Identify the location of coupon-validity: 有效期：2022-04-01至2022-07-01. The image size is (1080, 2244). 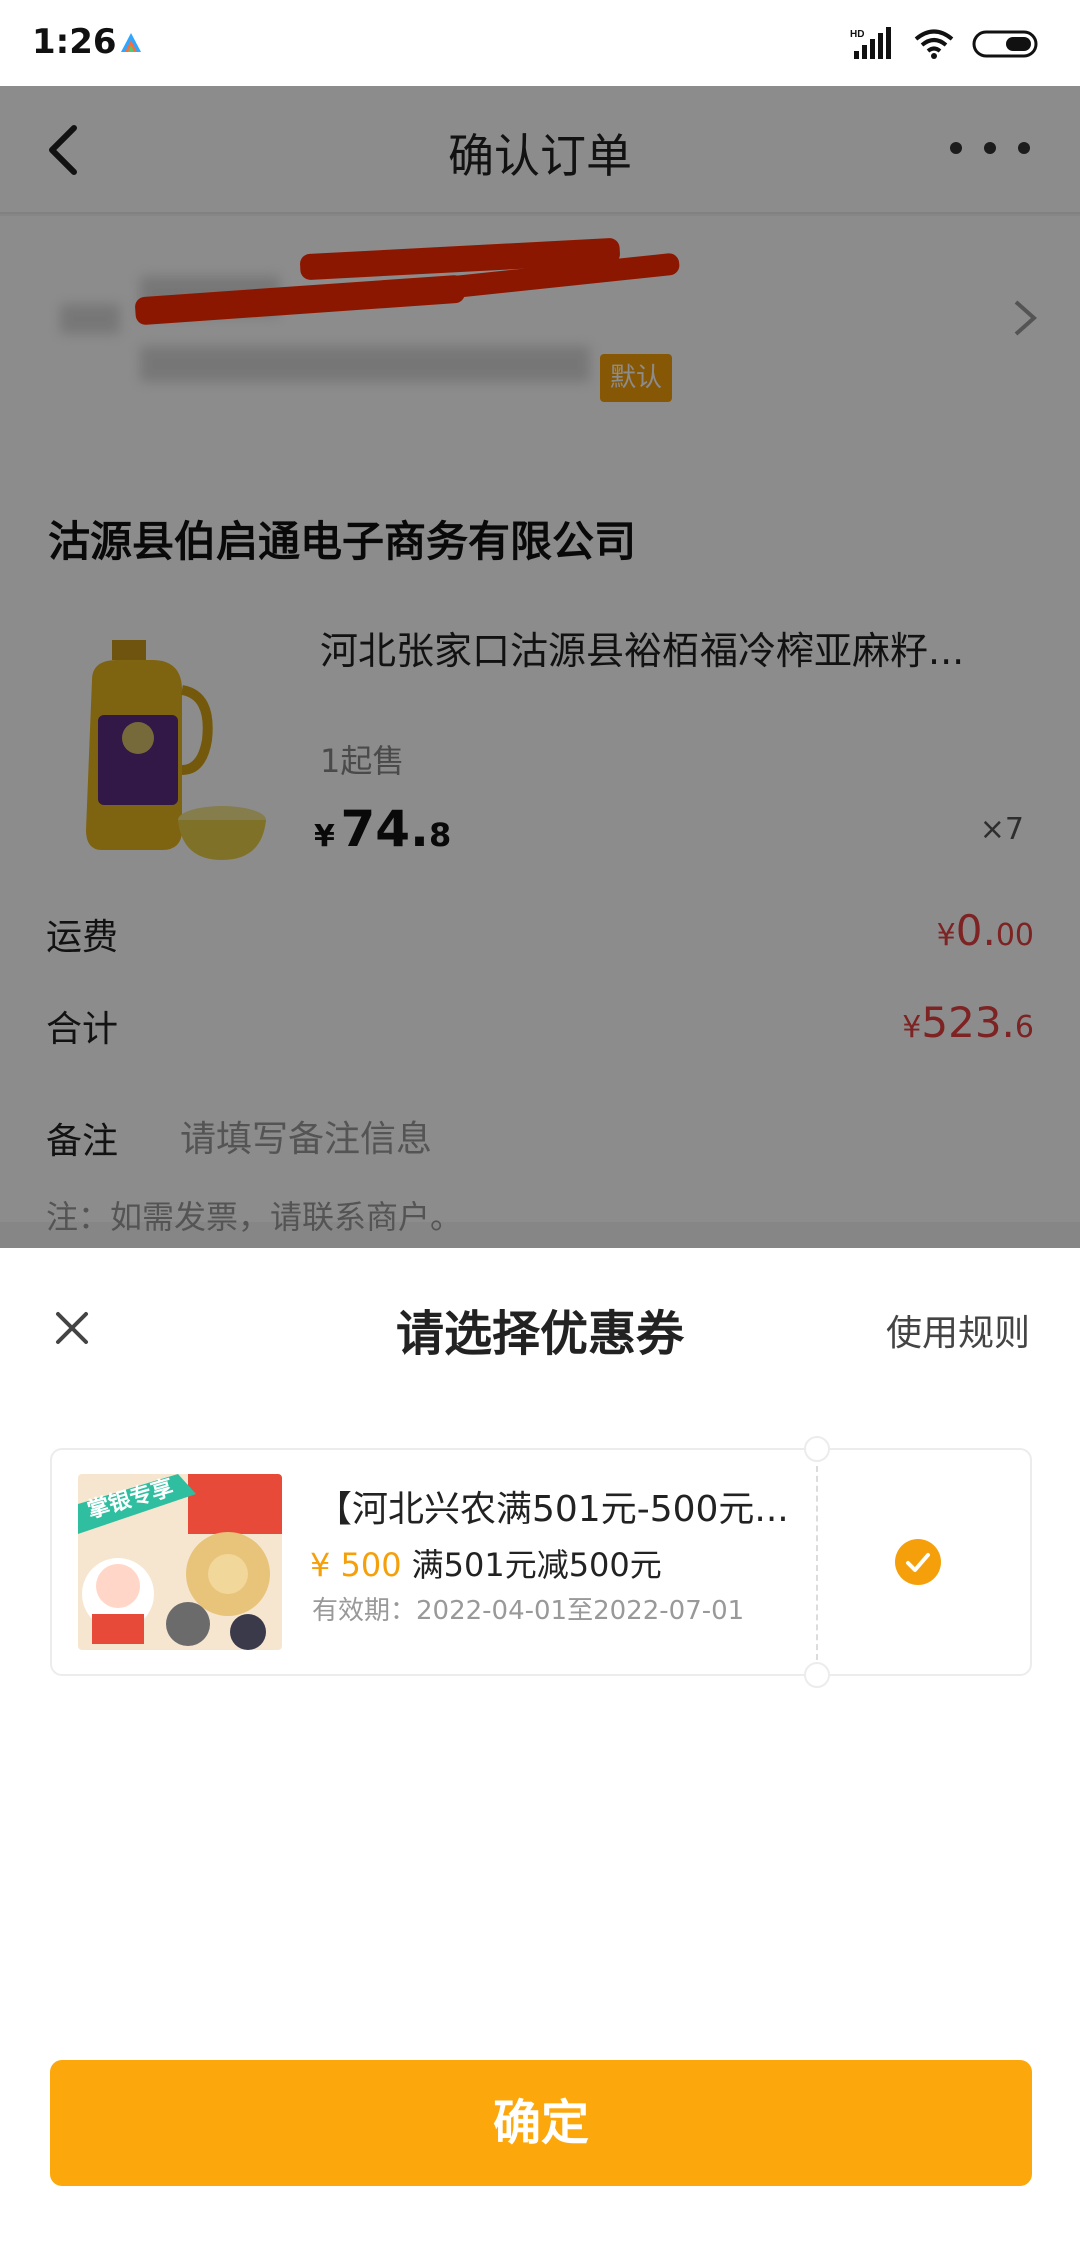
(528, 1611).